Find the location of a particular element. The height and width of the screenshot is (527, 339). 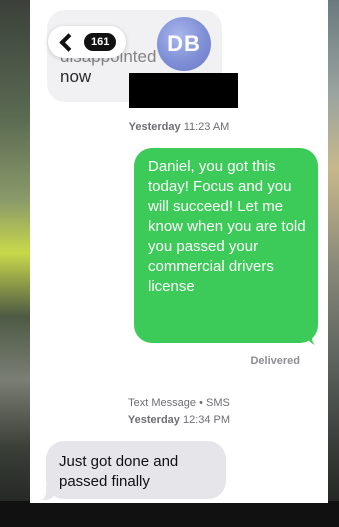

timestamp-2: Yesterday 12:34 PM is located at coordinates (179, 420).